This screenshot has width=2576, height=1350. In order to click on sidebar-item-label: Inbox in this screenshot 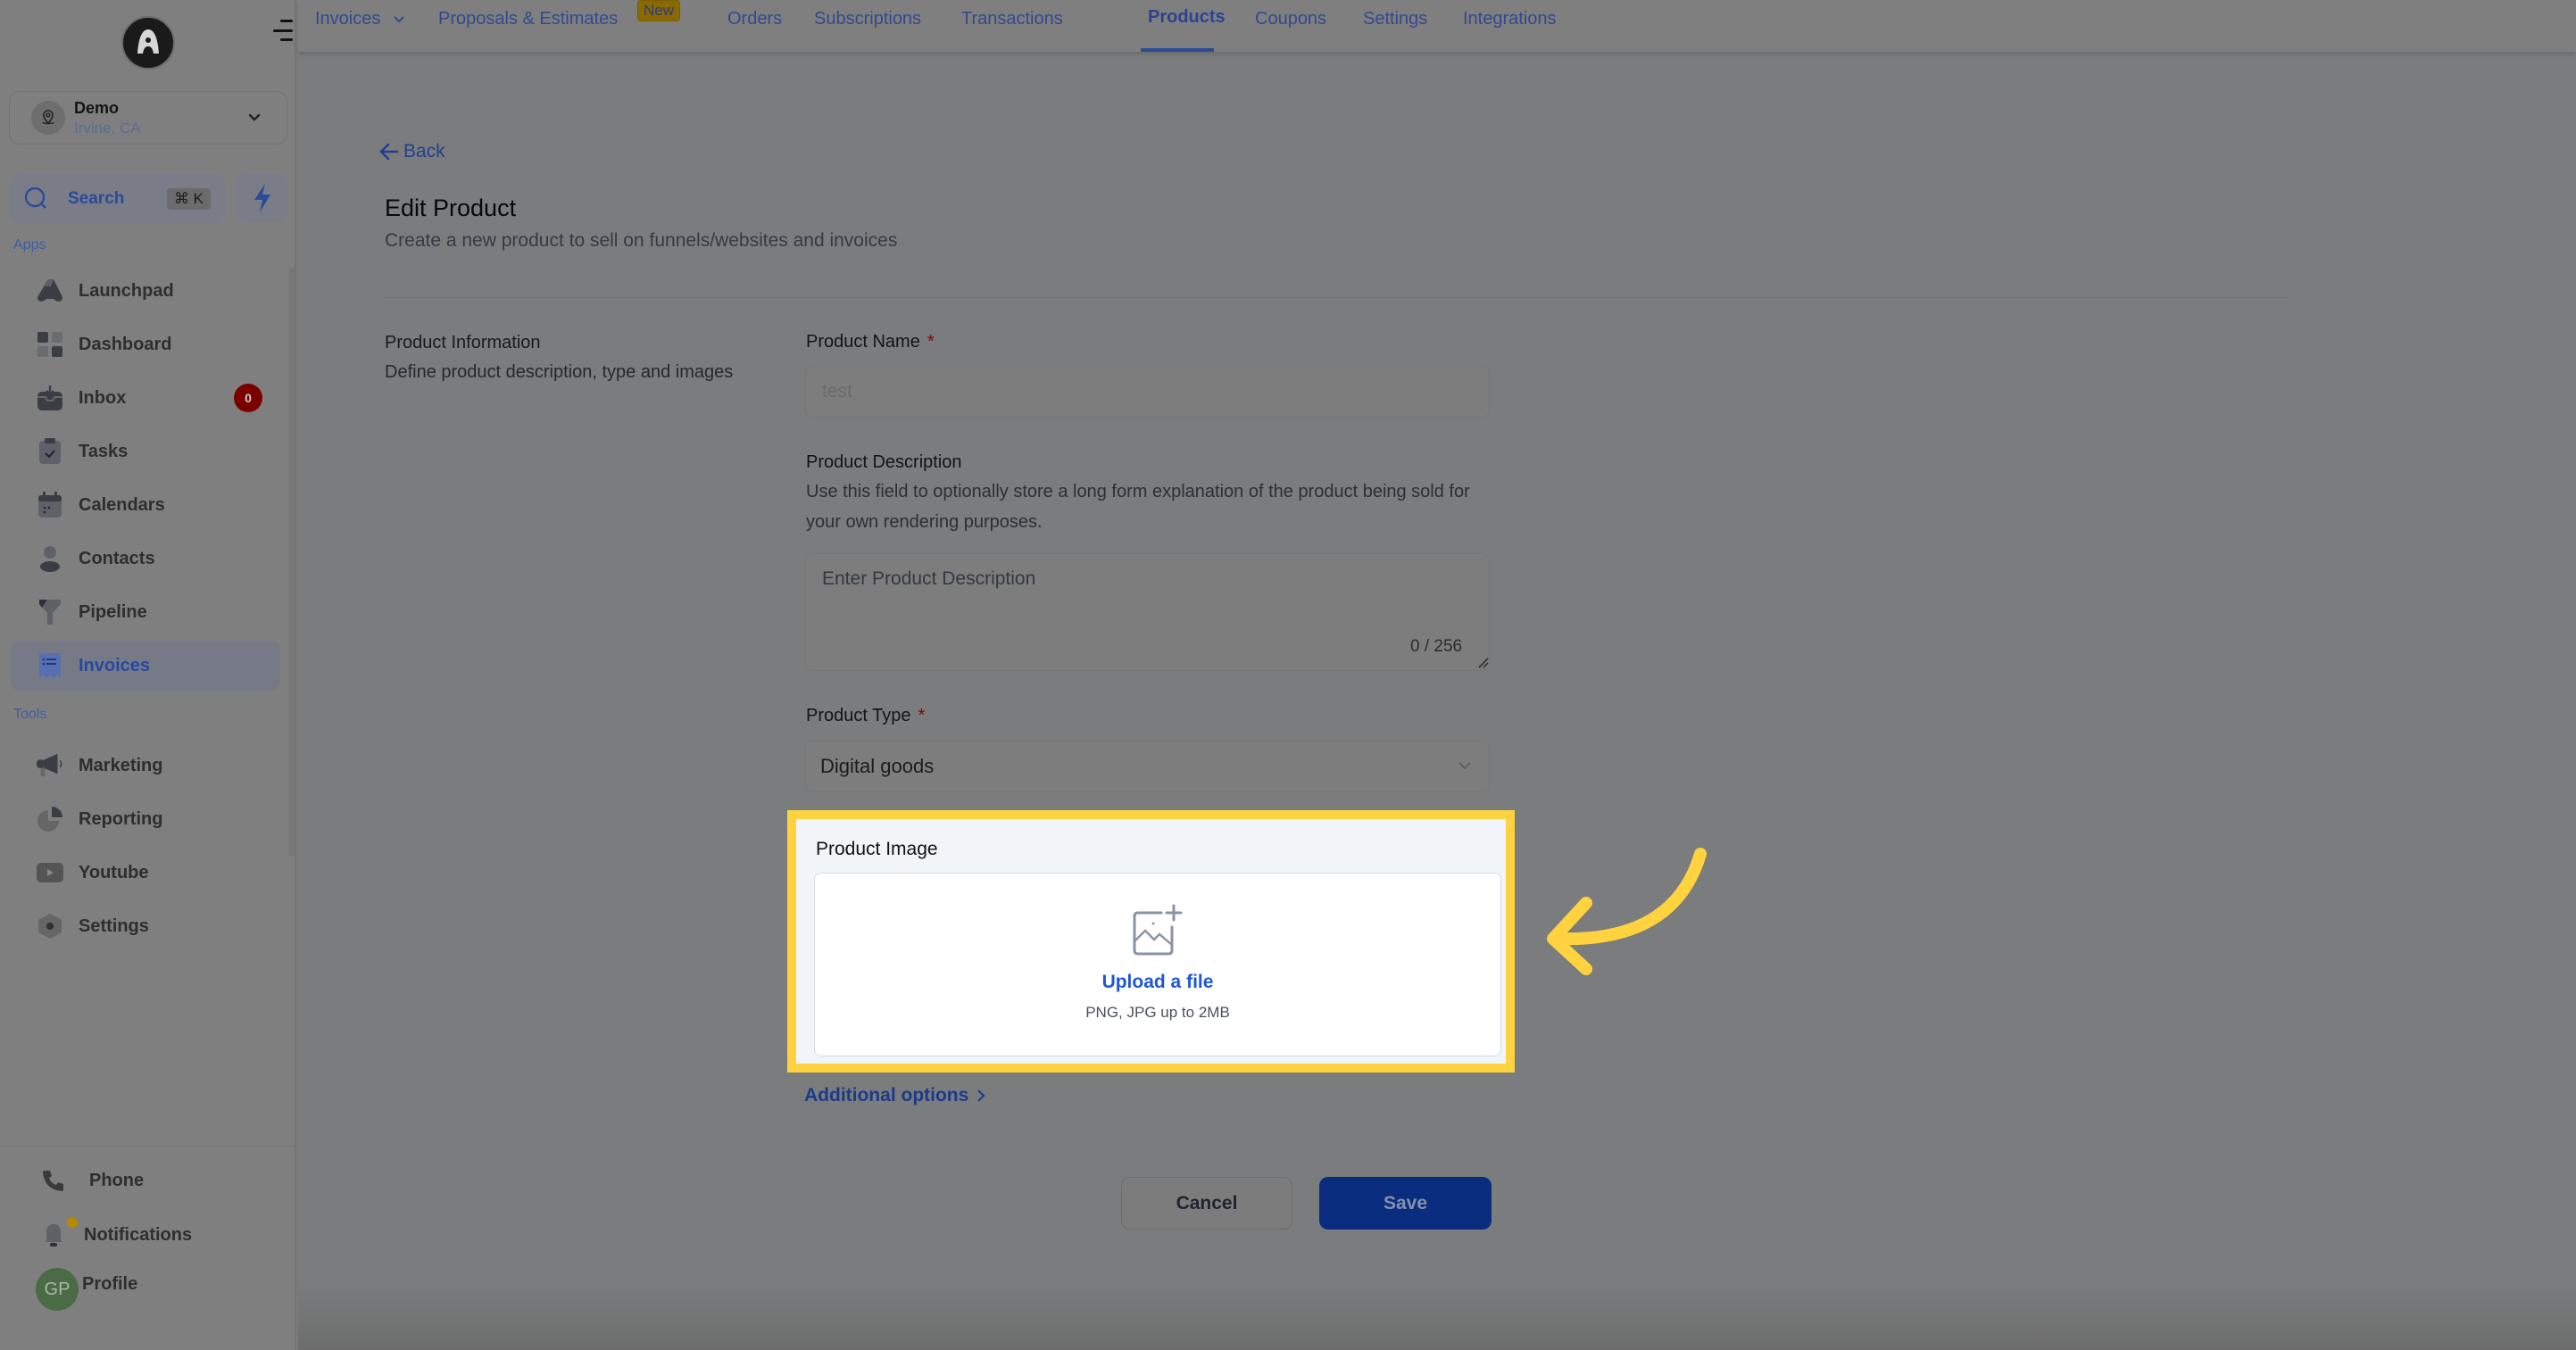, I will do `click(103, 397)`.